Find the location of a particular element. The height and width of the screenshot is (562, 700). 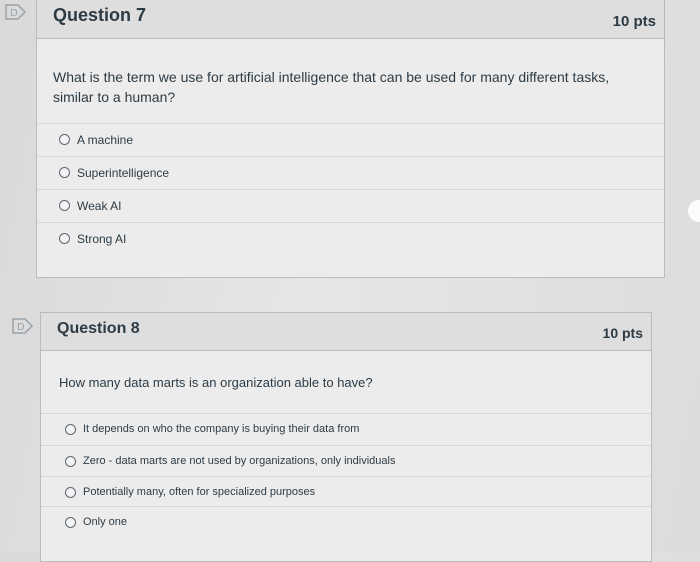

answer-label: Superintelligence is located at coordinates (123, 173).